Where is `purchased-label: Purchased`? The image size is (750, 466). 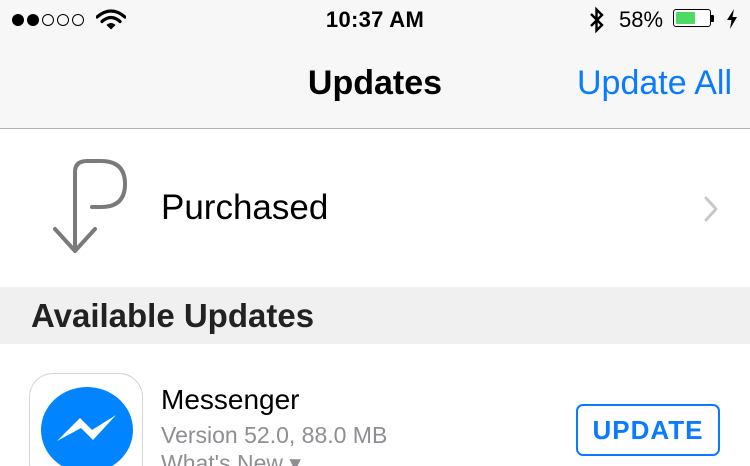 purchased-label: Purchased is located at coordinates (245, 207).